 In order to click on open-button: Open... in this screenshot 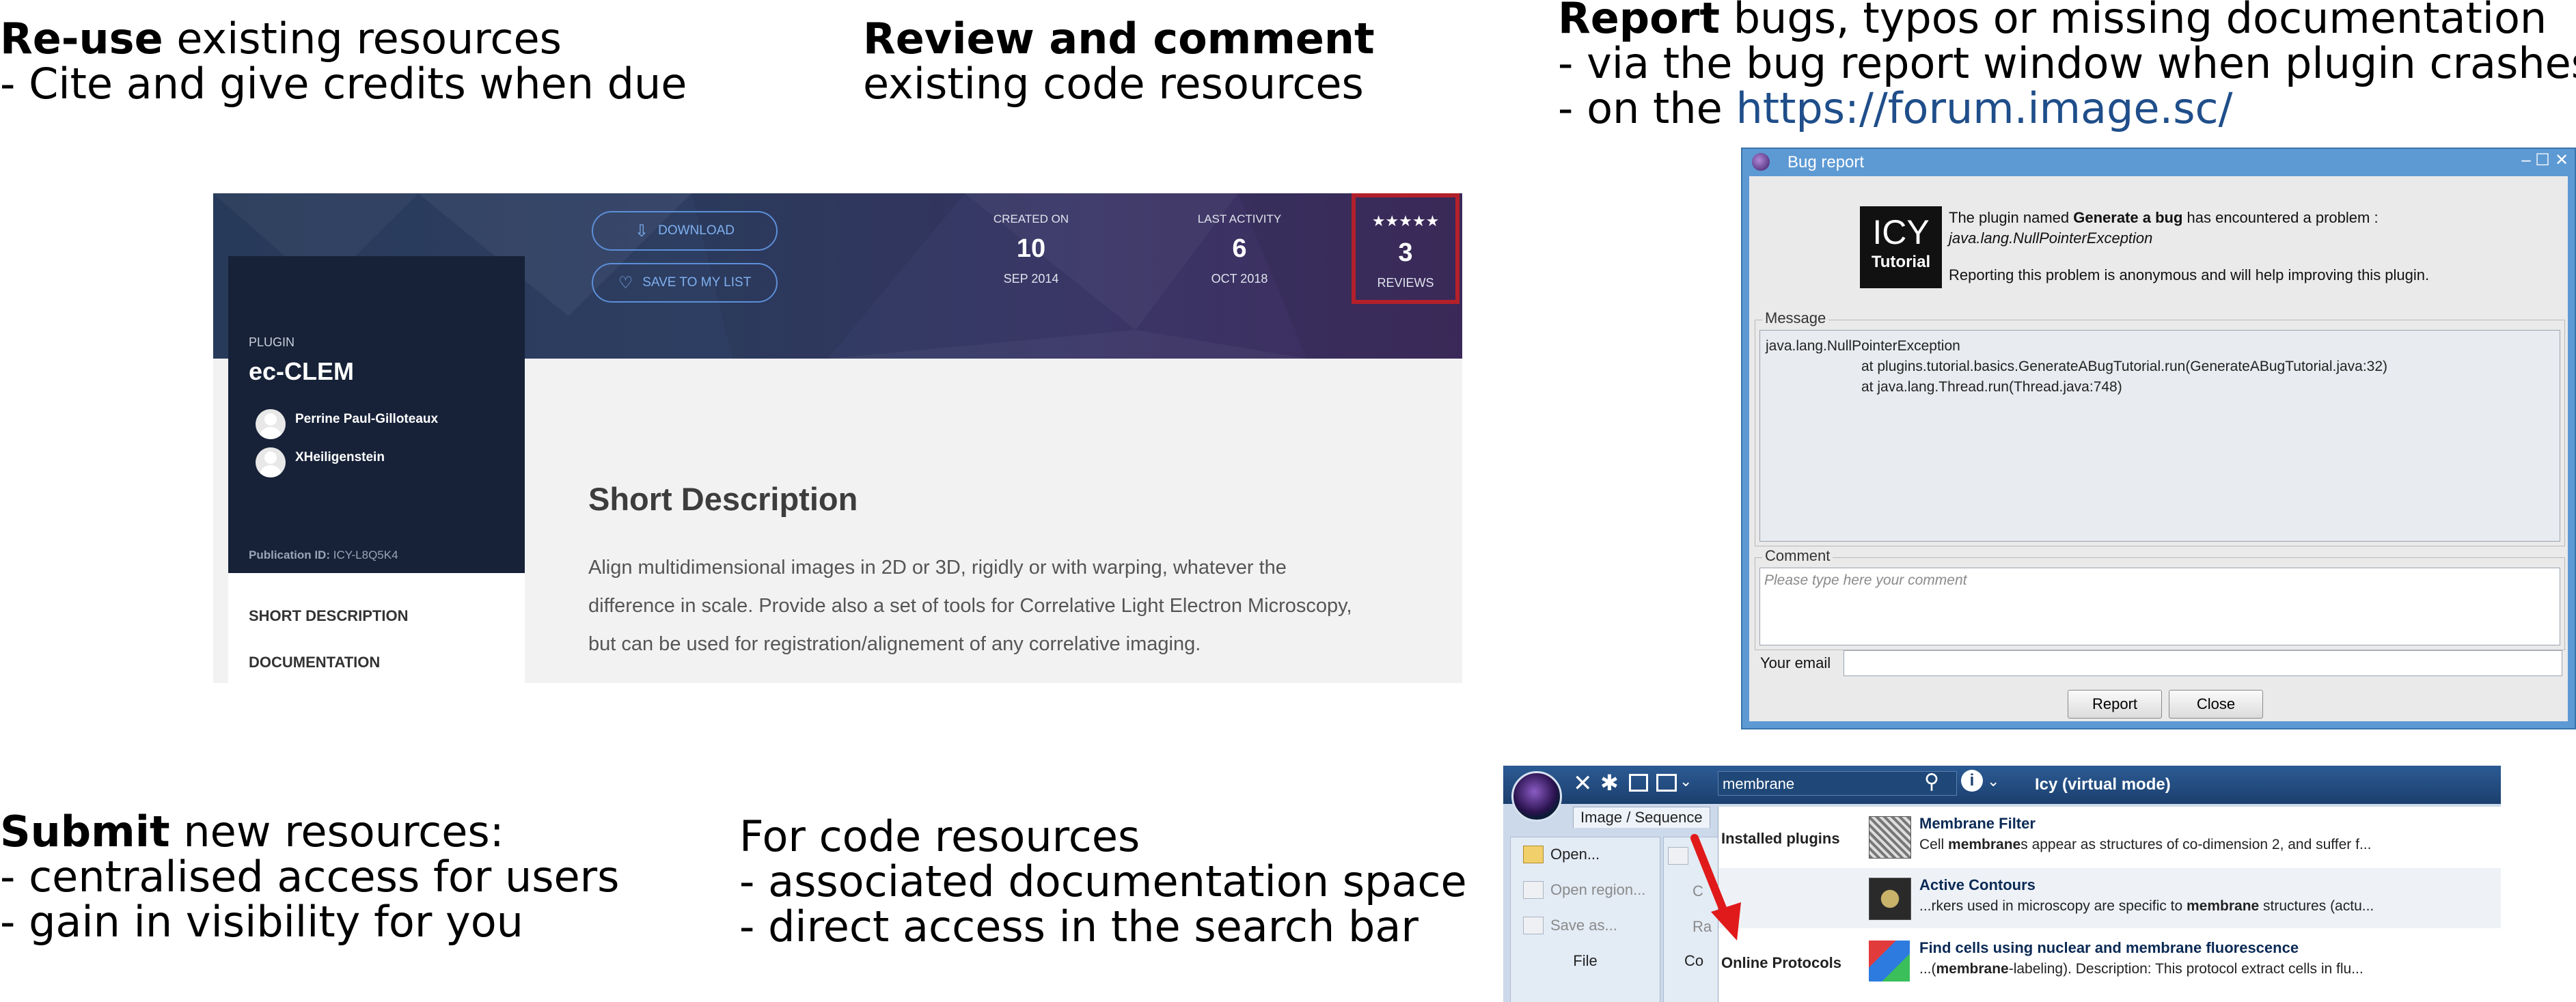, I will do `click(1561, 854)`.